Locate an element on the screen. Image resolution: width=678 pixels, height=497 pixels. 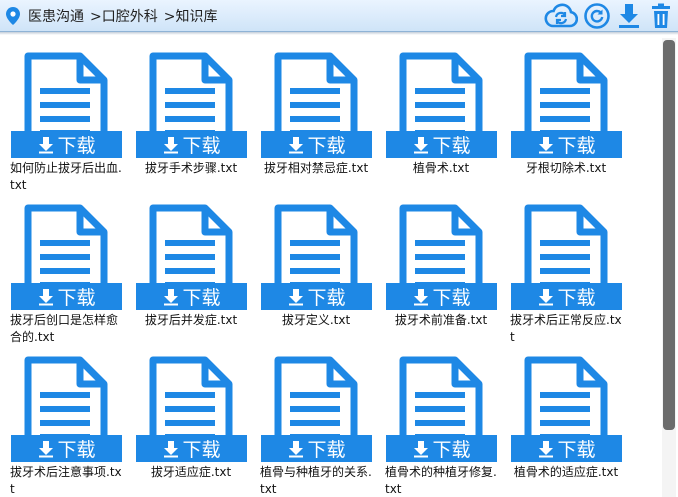
breadcrumb-item-patient-communication: 医患沟通 is located at coordinates (56, 16).